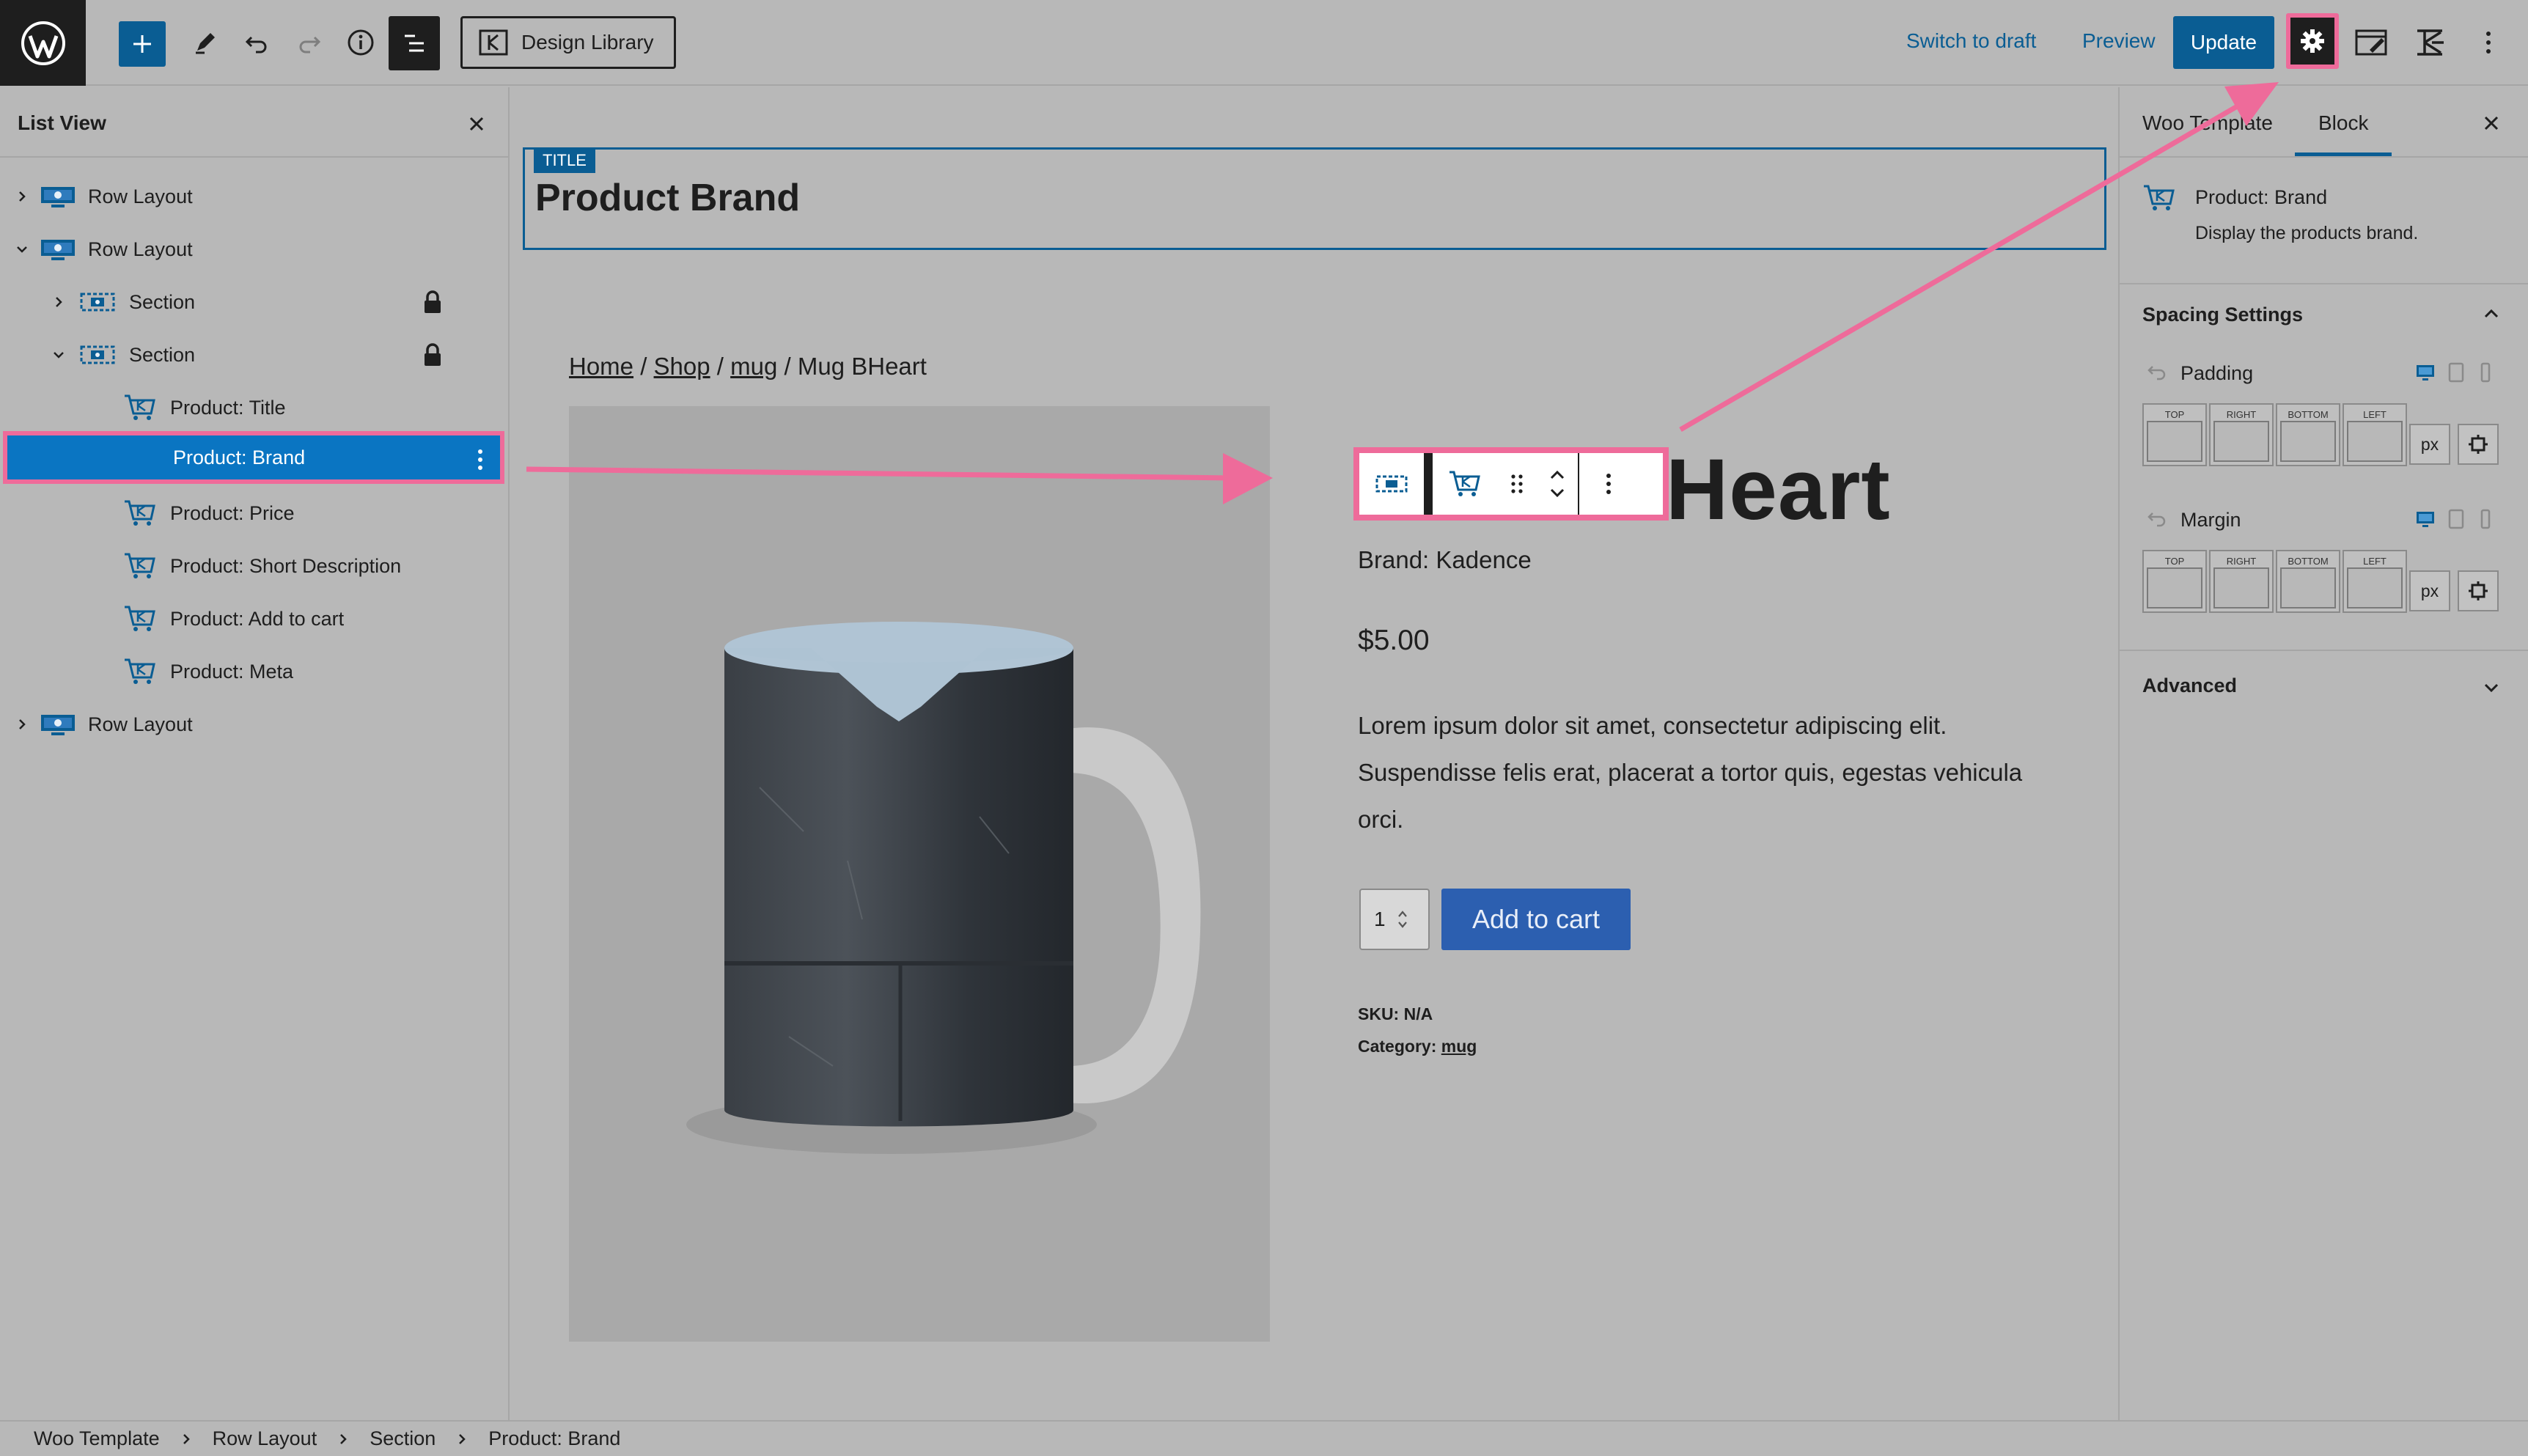  I want to click on move-up-down-buttons, so click(1558, 484).